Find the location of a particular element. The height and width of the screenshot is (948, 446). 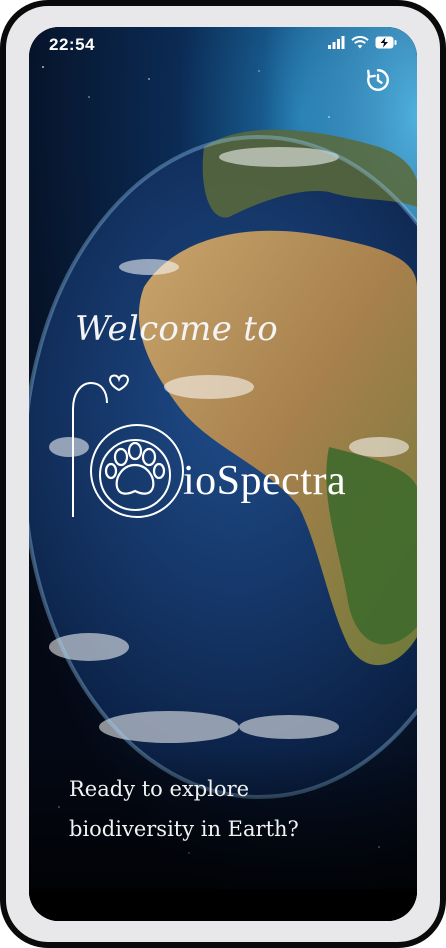

status-icons is located at coordinates (362, 42).